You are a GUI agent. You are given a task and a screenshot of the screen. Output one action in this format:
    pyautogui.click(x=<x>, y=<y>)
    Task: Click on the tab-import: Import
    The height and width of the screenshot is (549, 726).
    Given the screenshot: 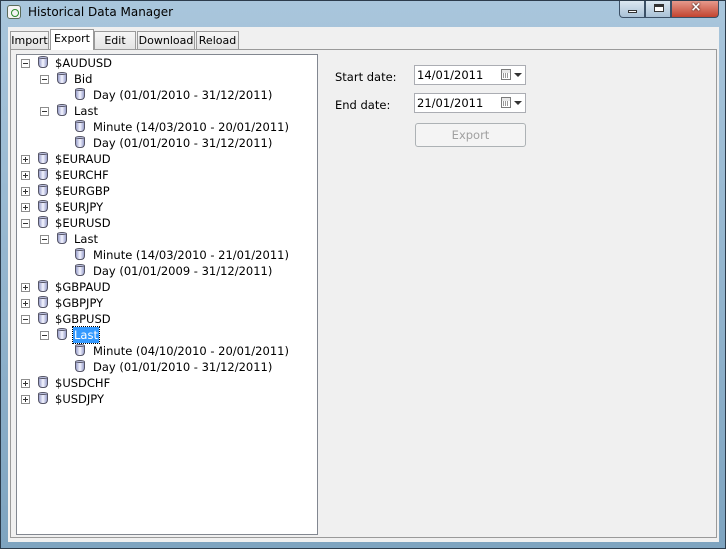 What is the action you would take?
    pyautogui.click(x=29, y=40)
    